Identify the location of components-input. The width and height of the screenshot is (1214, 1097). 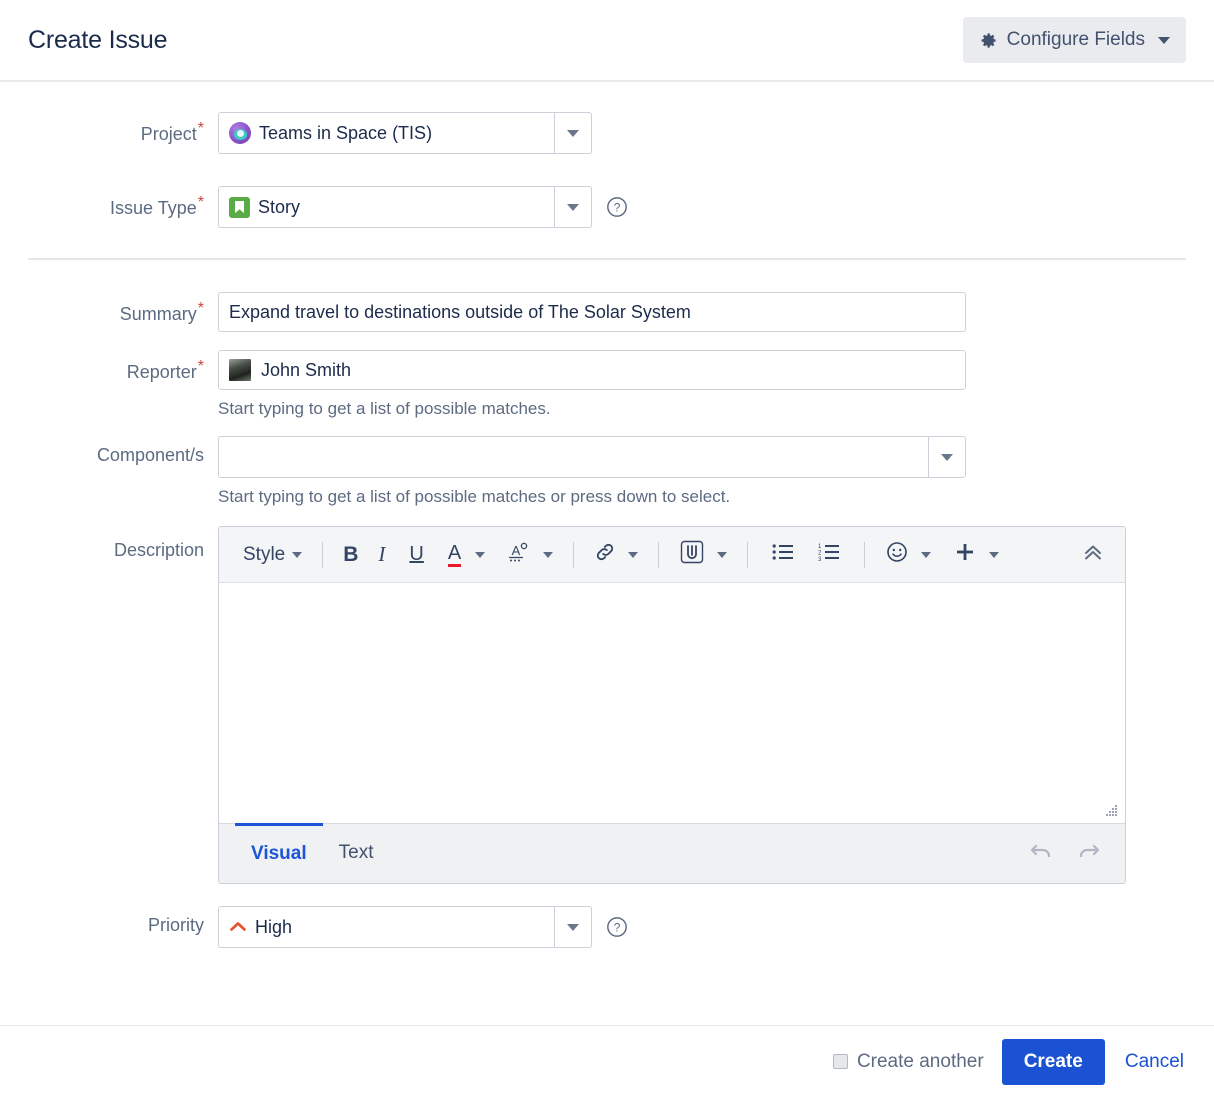
(573, 457).